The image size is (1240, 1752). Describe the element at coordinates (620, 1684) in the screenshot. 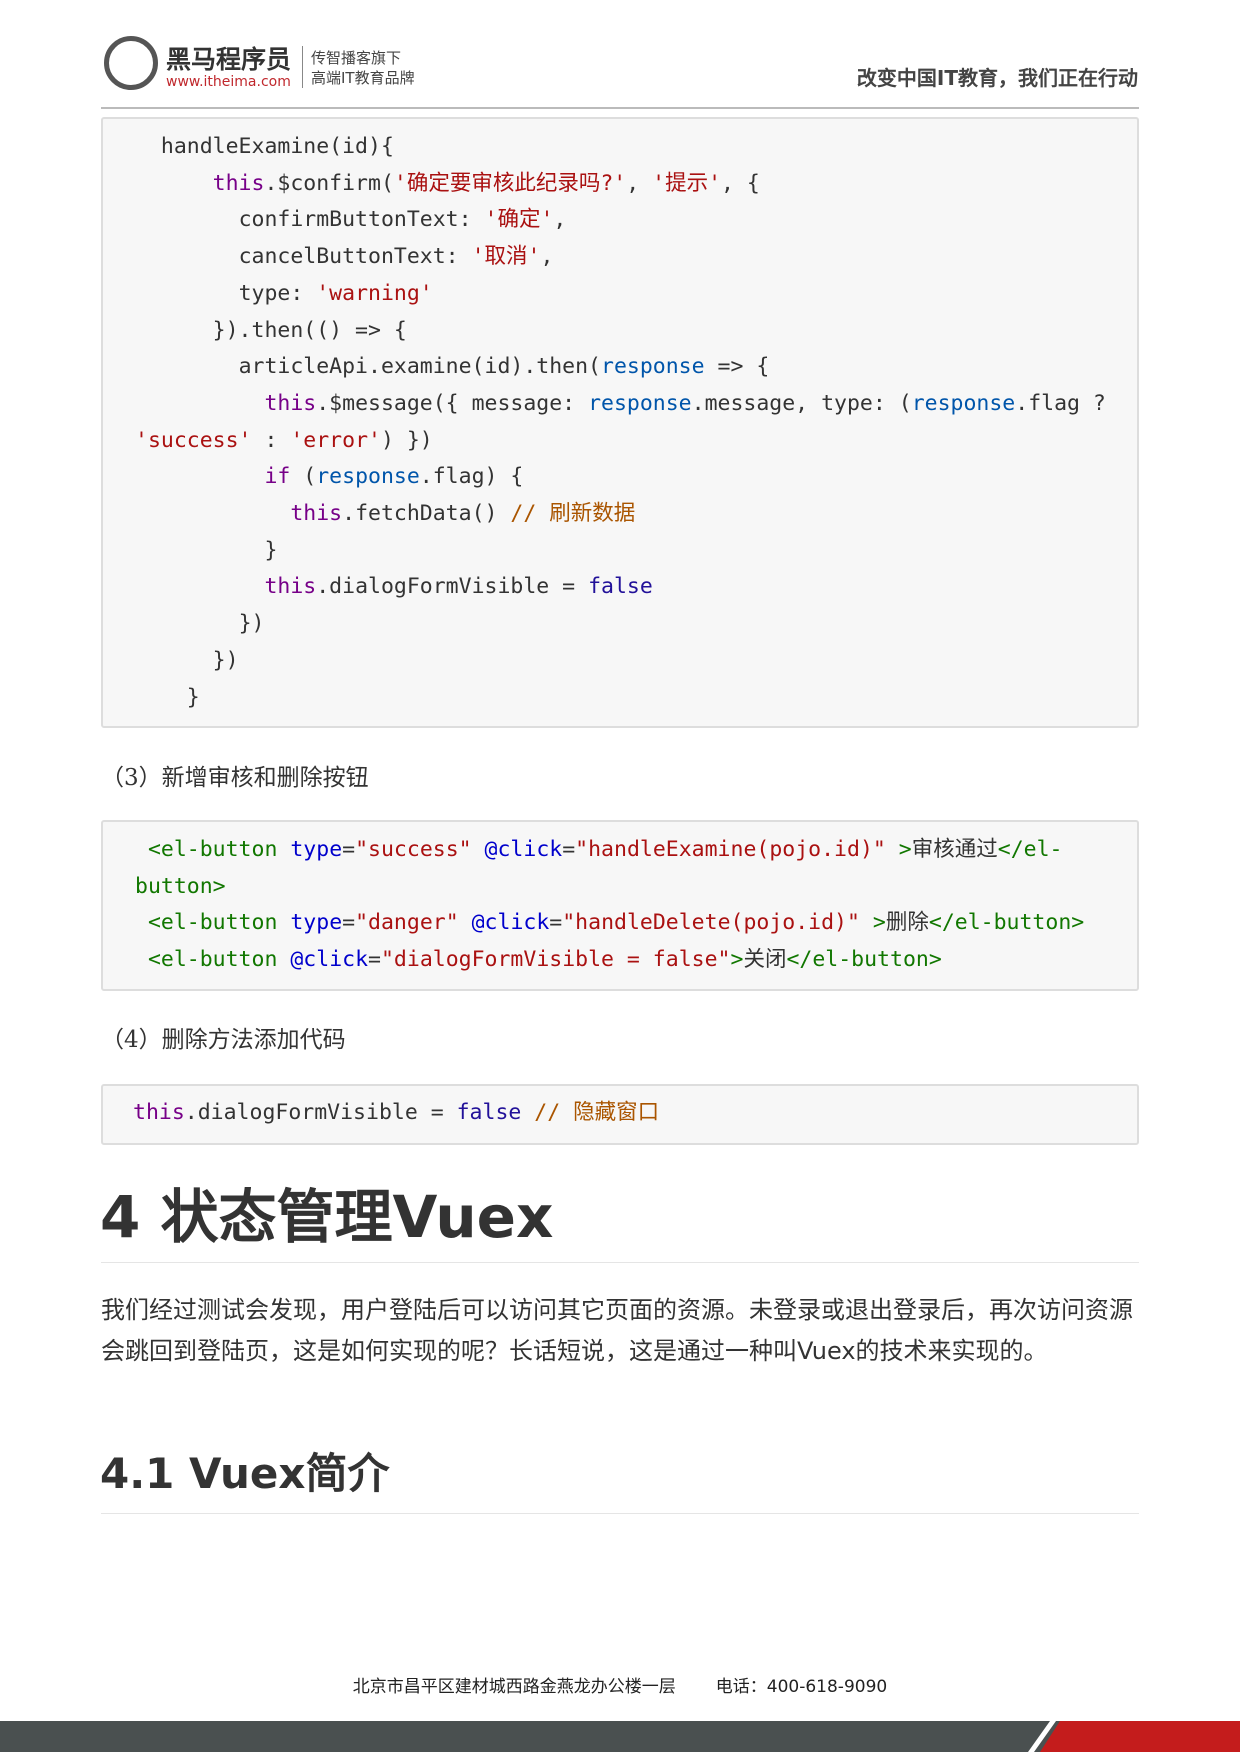

I see `footer-contact: 北京市昌平区建材城西路金燕龙办公楼一层 电话：400-618-9090` at that location.